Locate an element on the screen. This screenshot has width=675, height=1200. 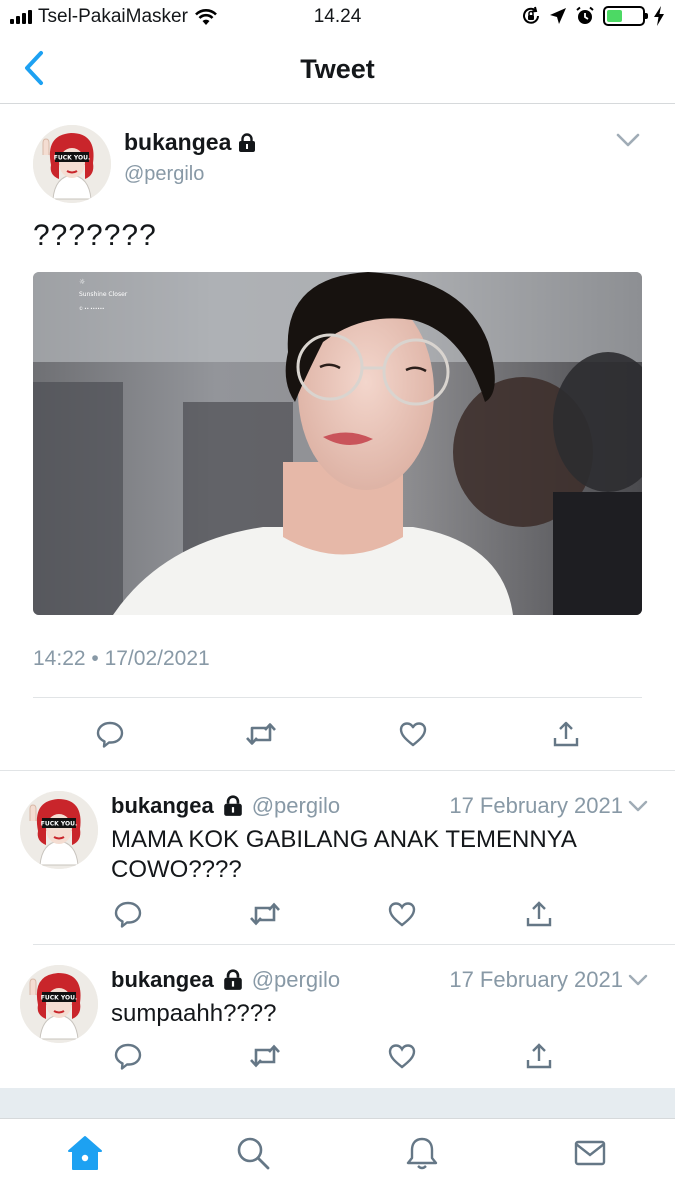
status-bar-right is located at coordinates (593, 16).